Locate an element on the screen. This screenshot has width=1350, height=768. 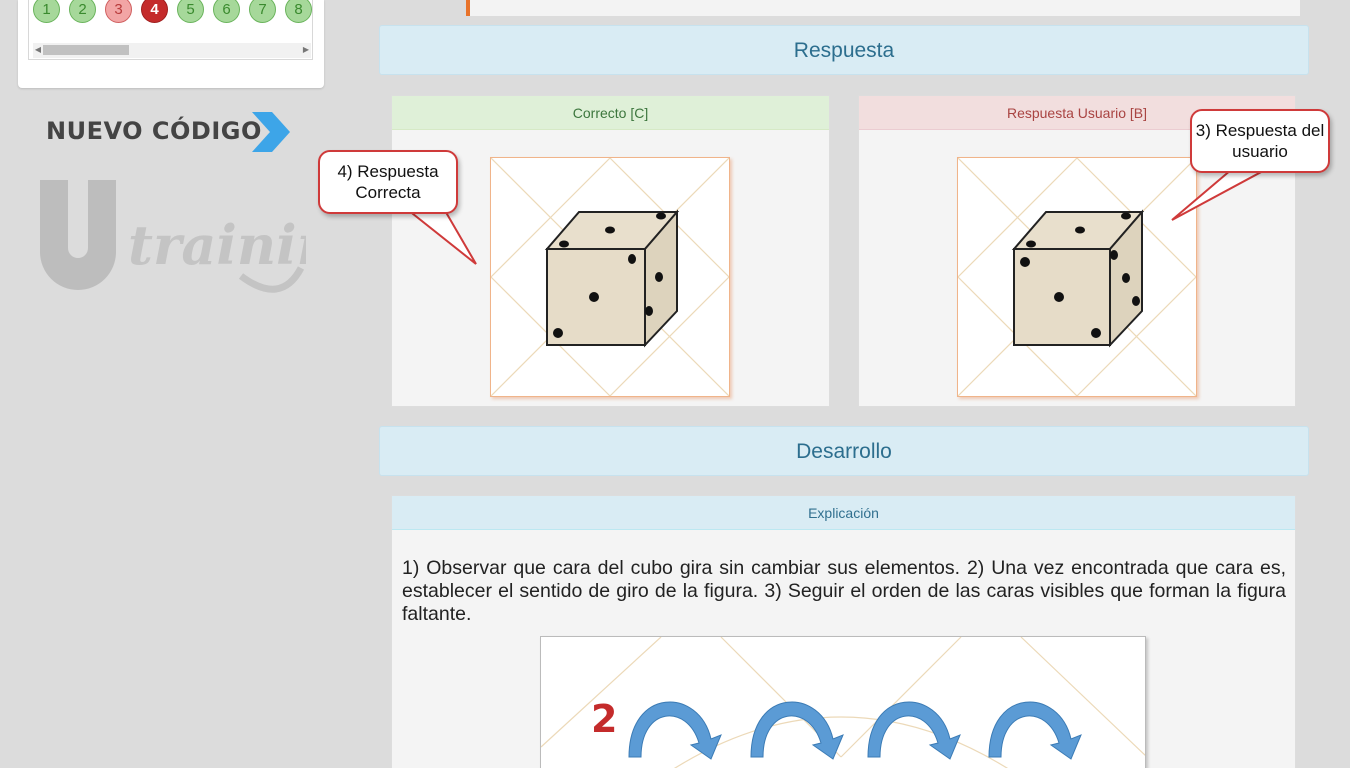
question-nav-scroller: 12345678 ◀ ▶ is located at coordinates (170, 30).